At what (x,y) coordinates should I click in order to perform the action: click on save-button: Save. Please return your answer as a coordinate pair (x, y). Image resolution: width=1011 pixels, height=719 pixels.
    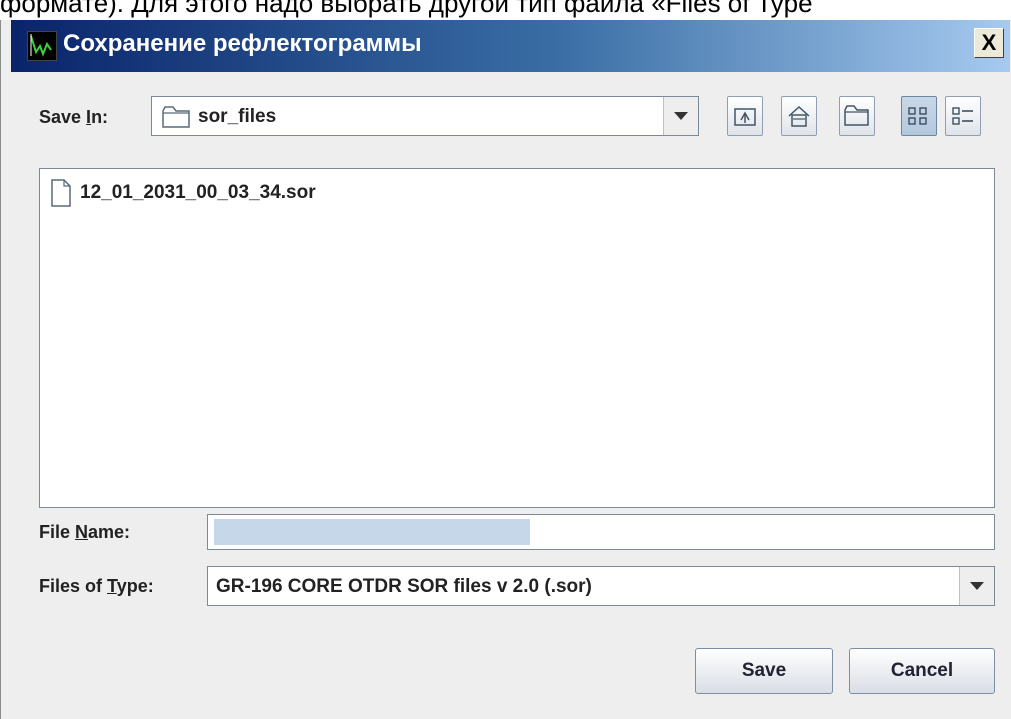
    Looking at the image, I should click on (764, 671).